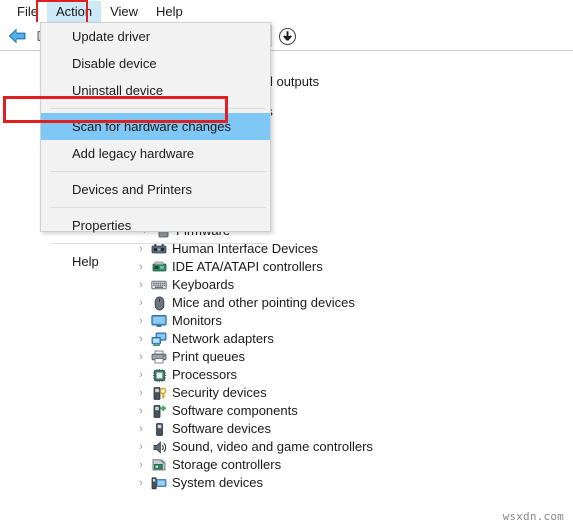 The width and height of the screenshot is (573, 529). What do you see at coordinates (159, 393) in the screenshot?
I see `security-device-icon` at bounding box center [159, 393].